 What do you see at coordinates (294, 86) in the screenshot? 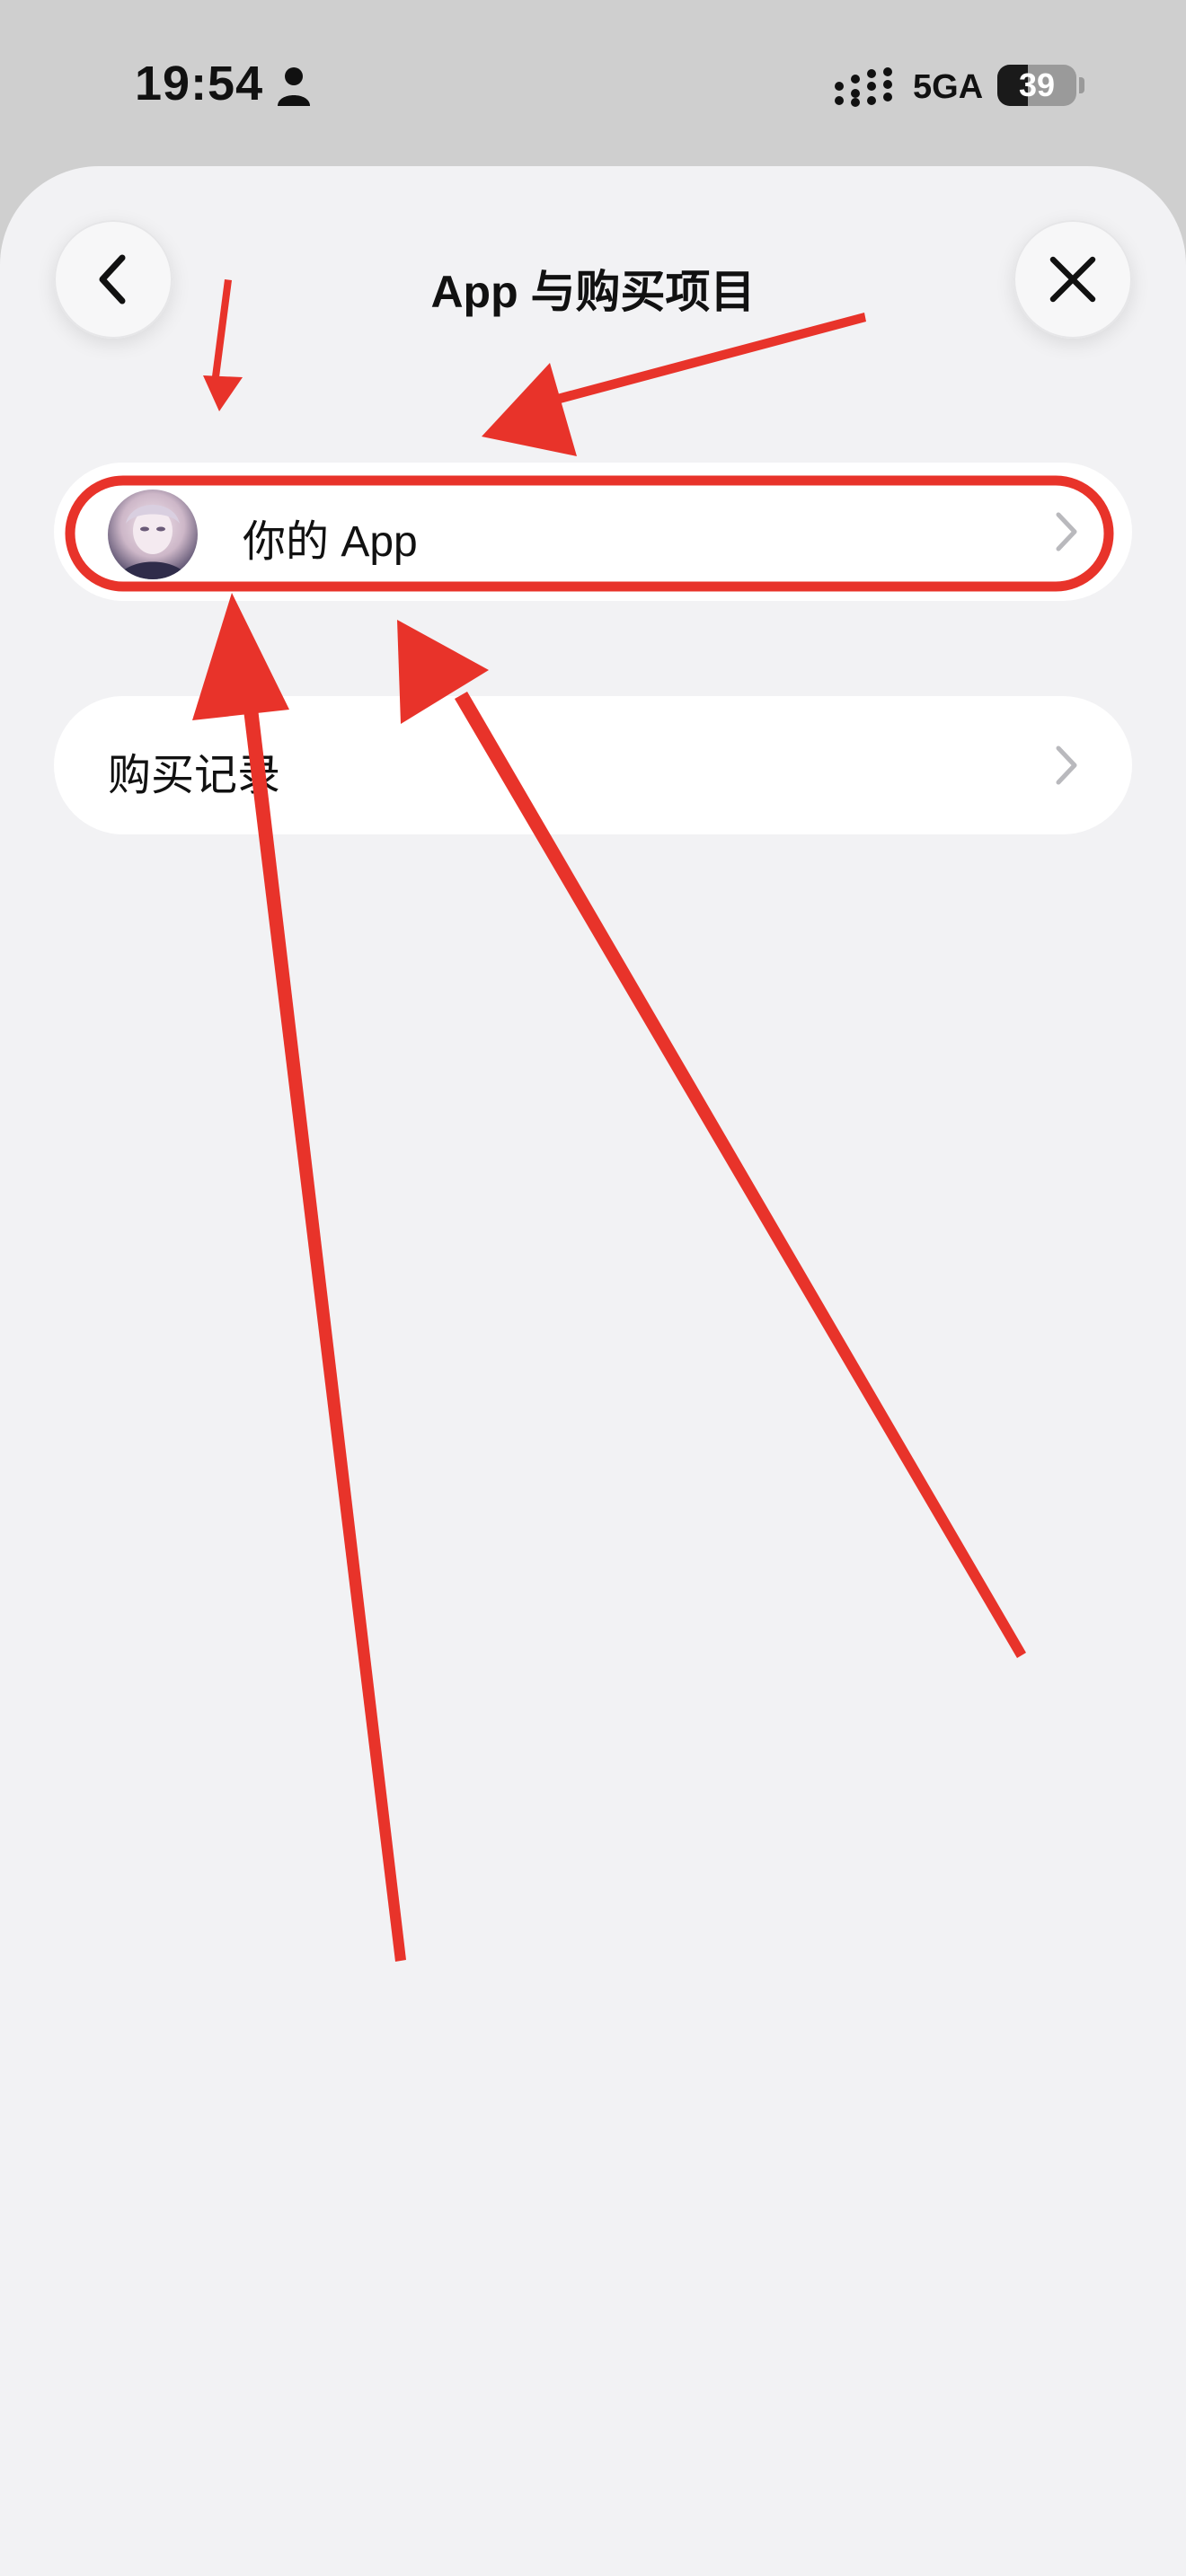
I see `person-icon` at bounding box center [294, 86].